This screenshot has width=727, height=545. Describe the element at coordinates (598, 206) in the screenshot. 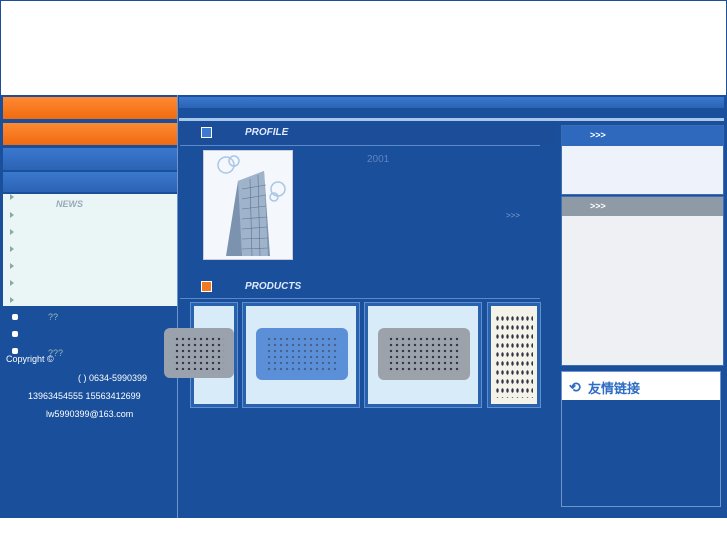

I see `right-panel-2-more: >>>` at that location.